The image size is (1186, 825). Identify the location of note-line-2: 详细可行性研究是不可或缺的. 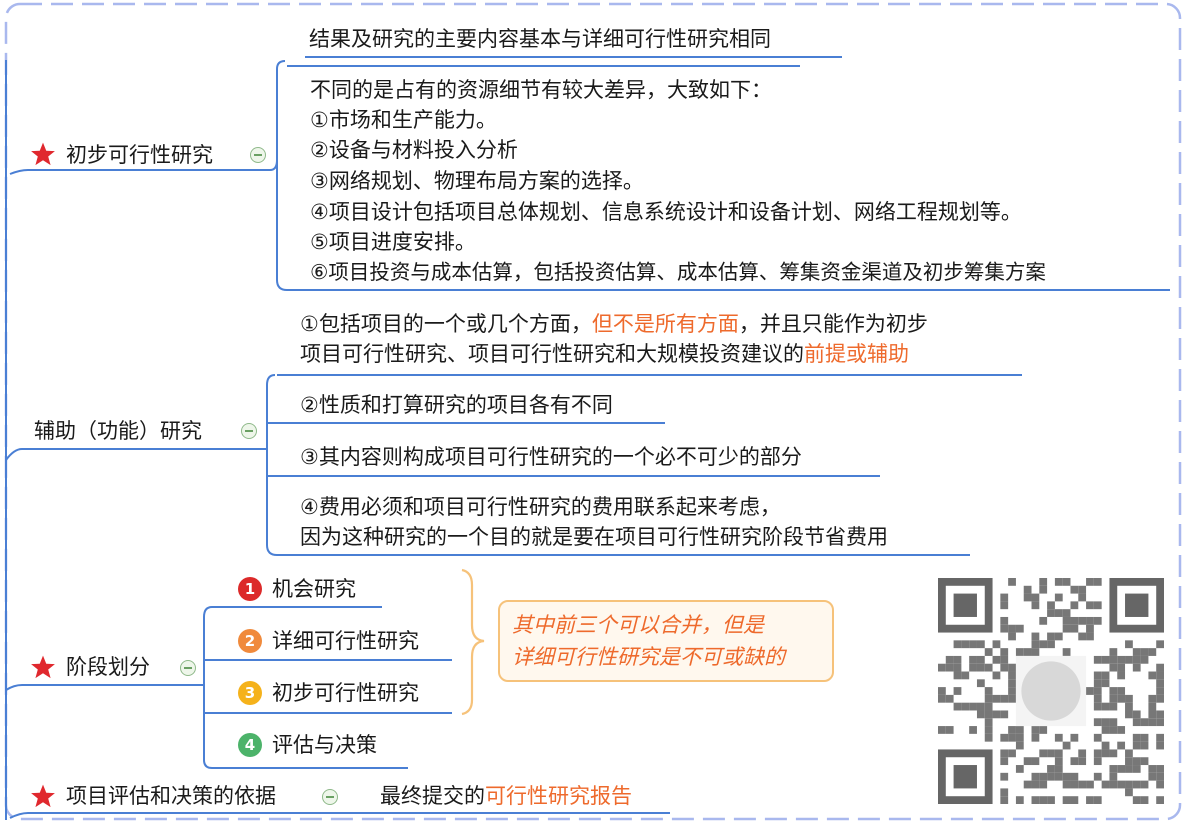
(648, 657).